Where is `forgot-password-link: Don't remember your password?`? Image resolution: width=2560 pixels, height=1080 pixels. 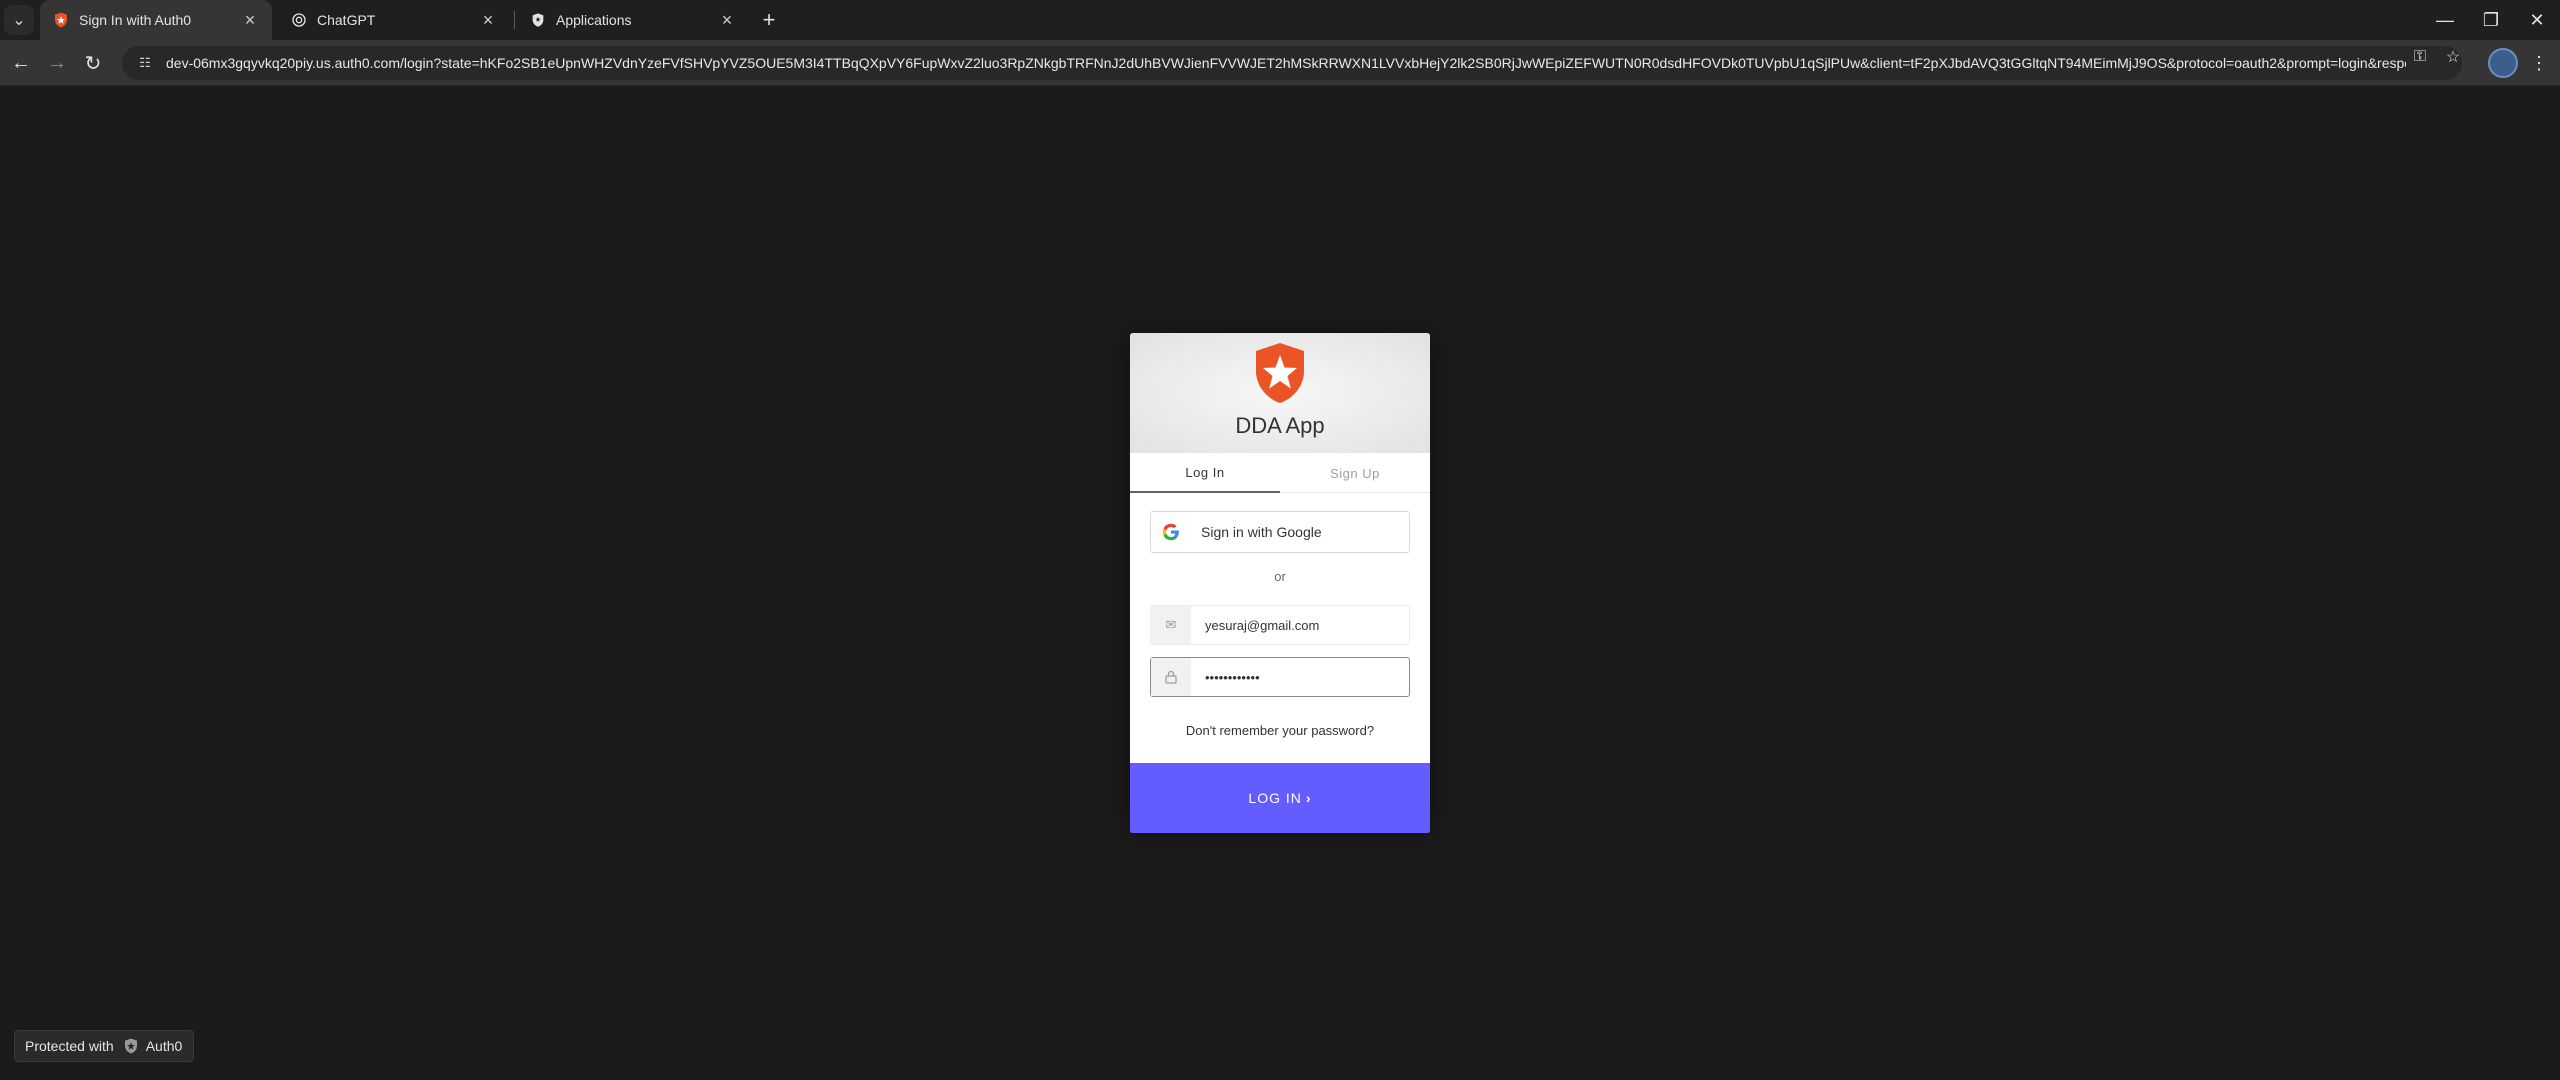
forgot-password-link: Don't remember your password? is located at coordinates (1280, 730).